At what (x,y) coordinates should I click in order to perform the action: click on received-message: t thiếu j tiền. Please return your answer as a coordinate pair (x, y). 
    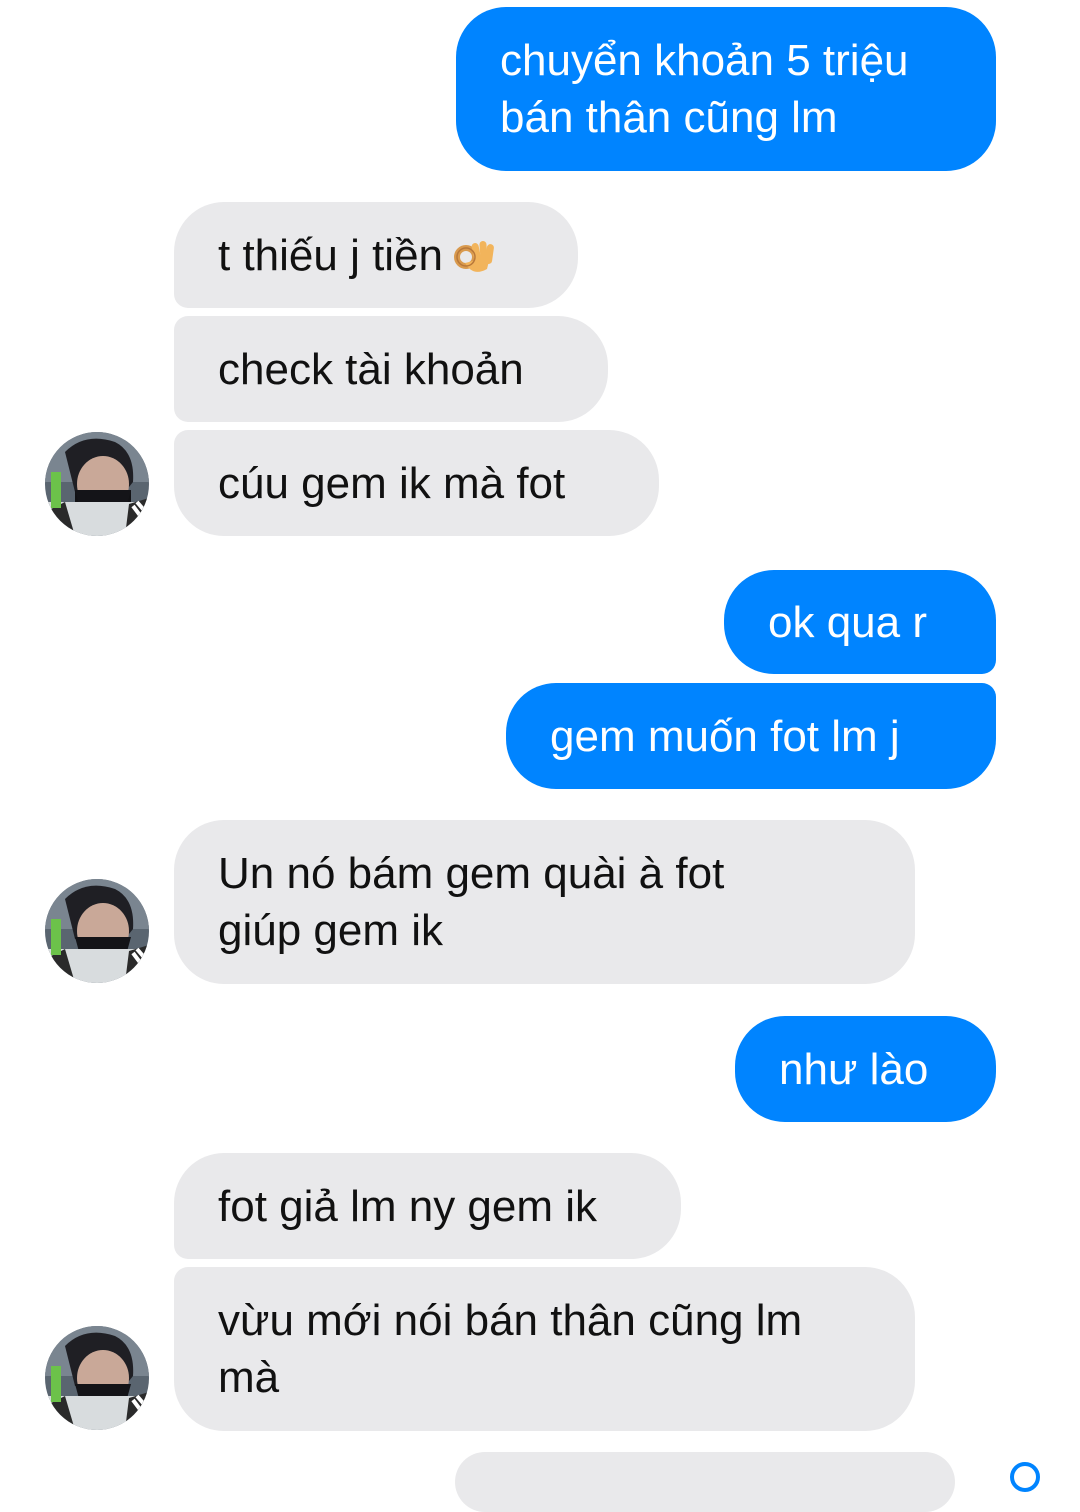
    Looking at the image, I should click on (376, 255).